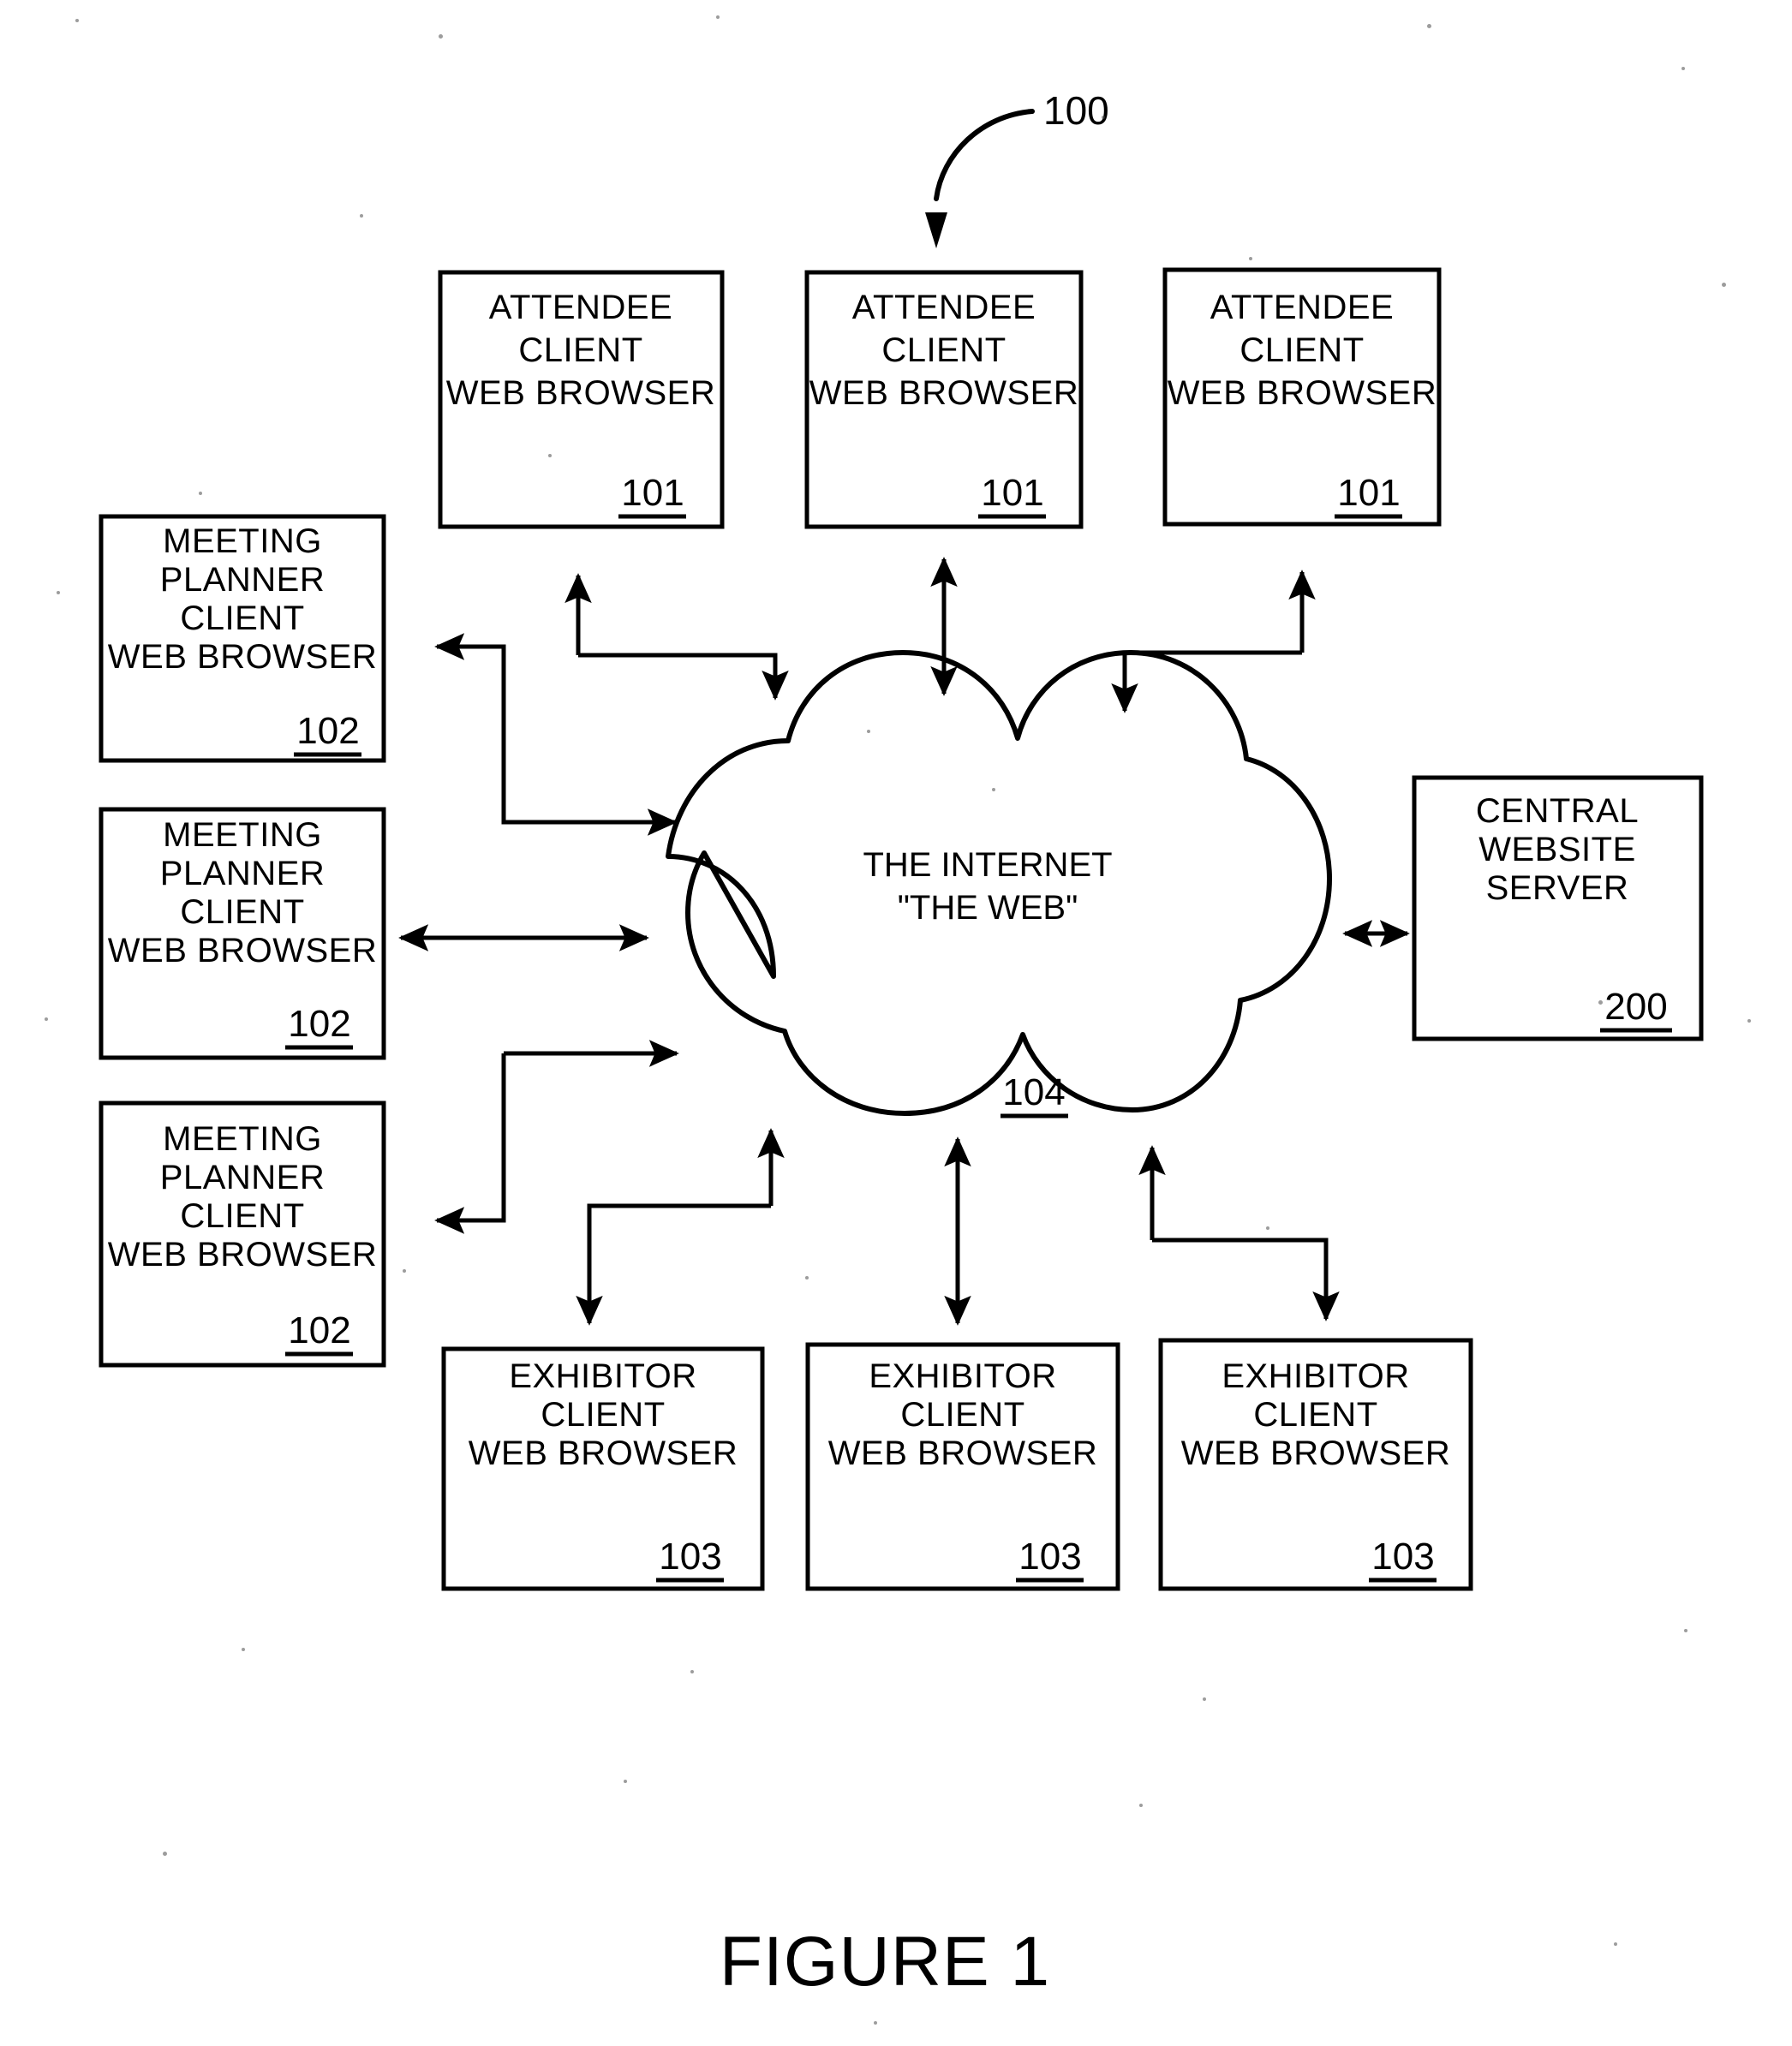 Image resolution: width=1792 pixels, height=2046 pixels. What do you see at coordinates (242, 835) in the screenshot?
I see `planner-2-line1: MEETING` at bounding box center [242, 835].